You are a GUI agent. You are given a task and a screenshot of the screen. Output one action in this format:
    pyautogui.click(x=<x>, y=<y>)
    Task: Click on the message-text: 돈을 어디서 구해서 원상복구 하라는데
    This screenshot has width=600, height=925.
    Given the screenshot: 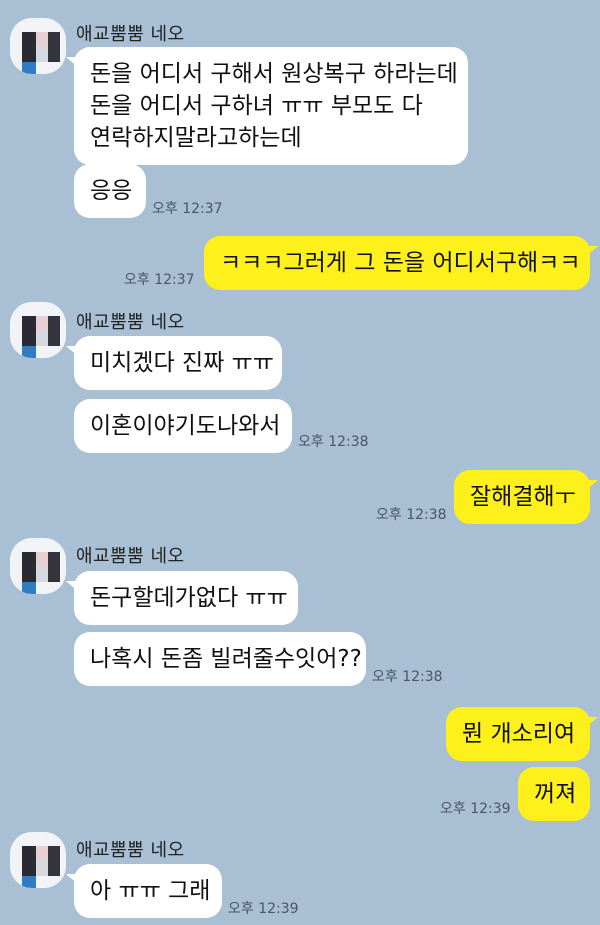 What is the action you would take?
    pyautogui.click(x=274, y=74)
    